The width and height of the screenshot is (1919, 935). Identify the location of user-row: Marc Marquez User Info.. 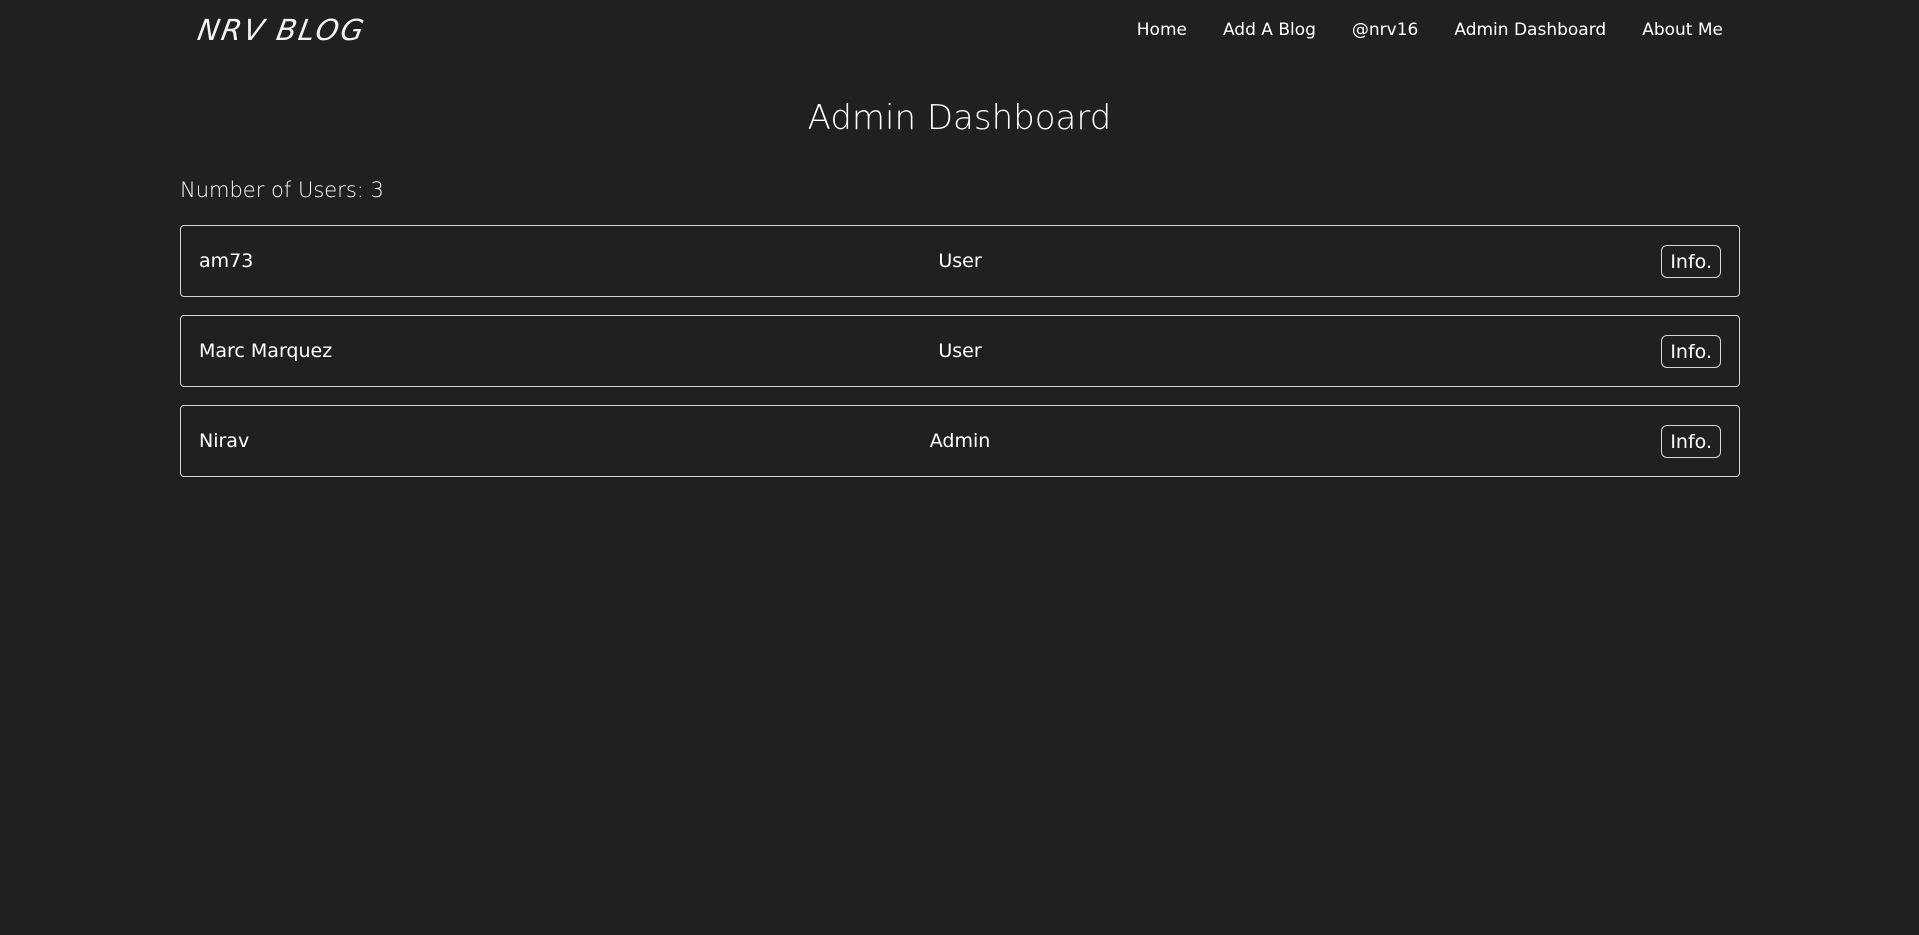
(960, 351).